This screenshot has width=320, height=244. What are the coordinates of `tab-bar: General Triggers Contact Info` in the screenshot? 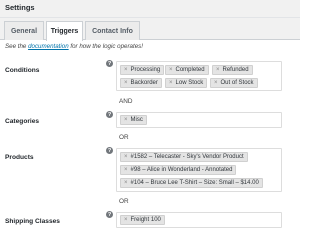 It's located at (150, 29).